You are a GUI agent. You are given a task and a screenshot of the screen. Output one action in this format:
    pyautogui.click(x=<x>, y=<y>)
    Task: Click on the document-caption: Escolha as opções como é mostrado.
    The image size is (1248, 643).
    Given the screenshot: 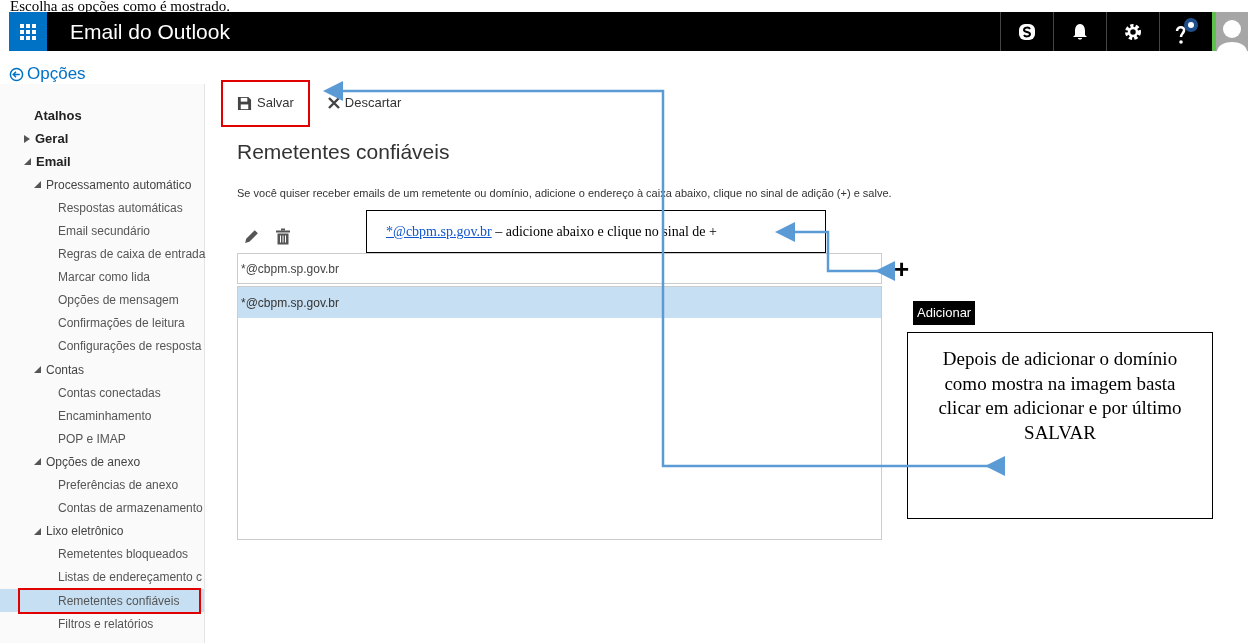 What is the action you would take?
    pyautogui.click(x=120, y=6)
    